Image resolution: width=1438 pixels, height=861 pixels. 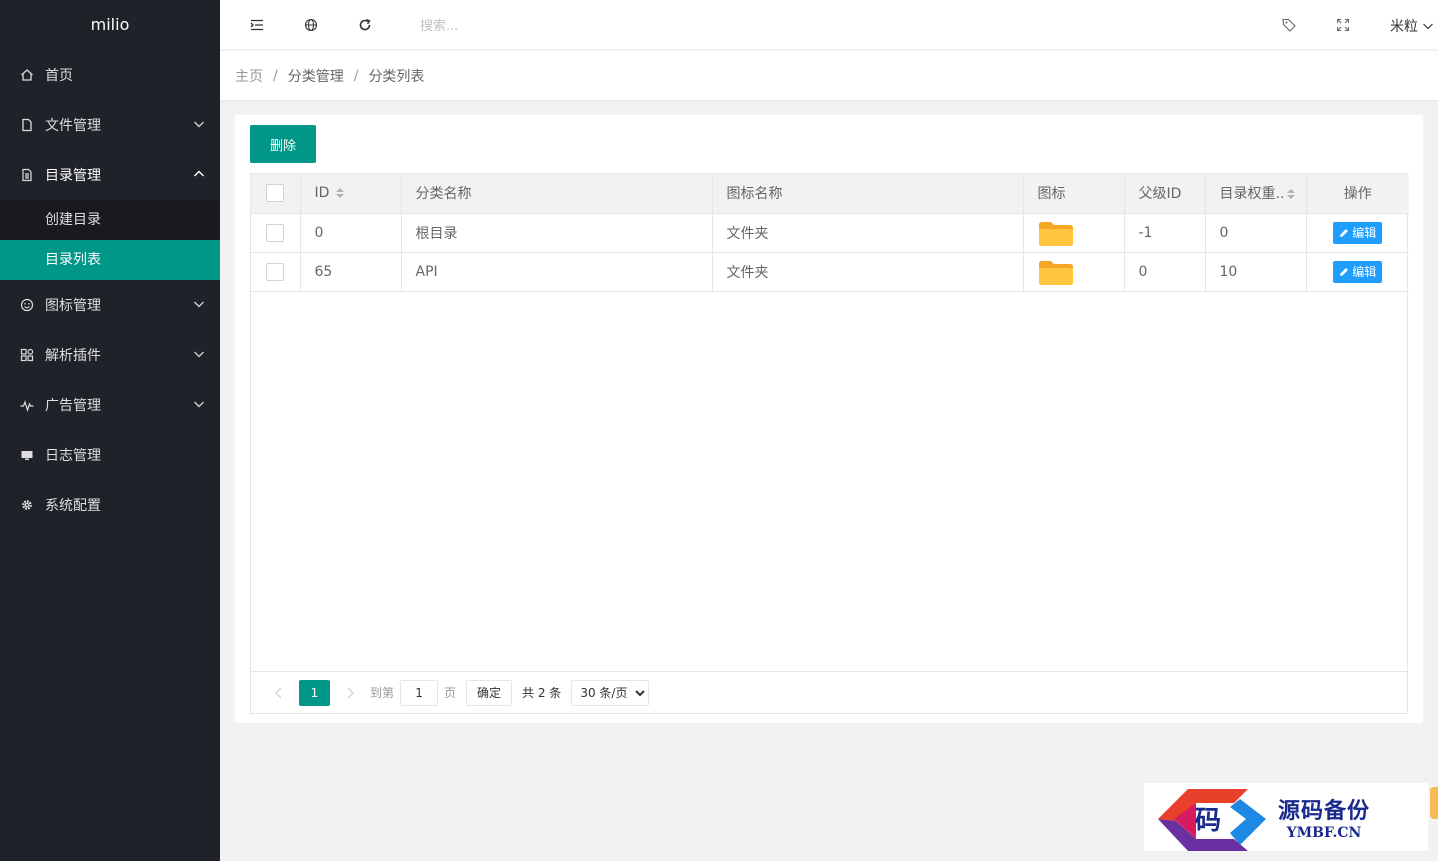 I want to click on total-count: 共 2 条, so click(x=542, y=693).